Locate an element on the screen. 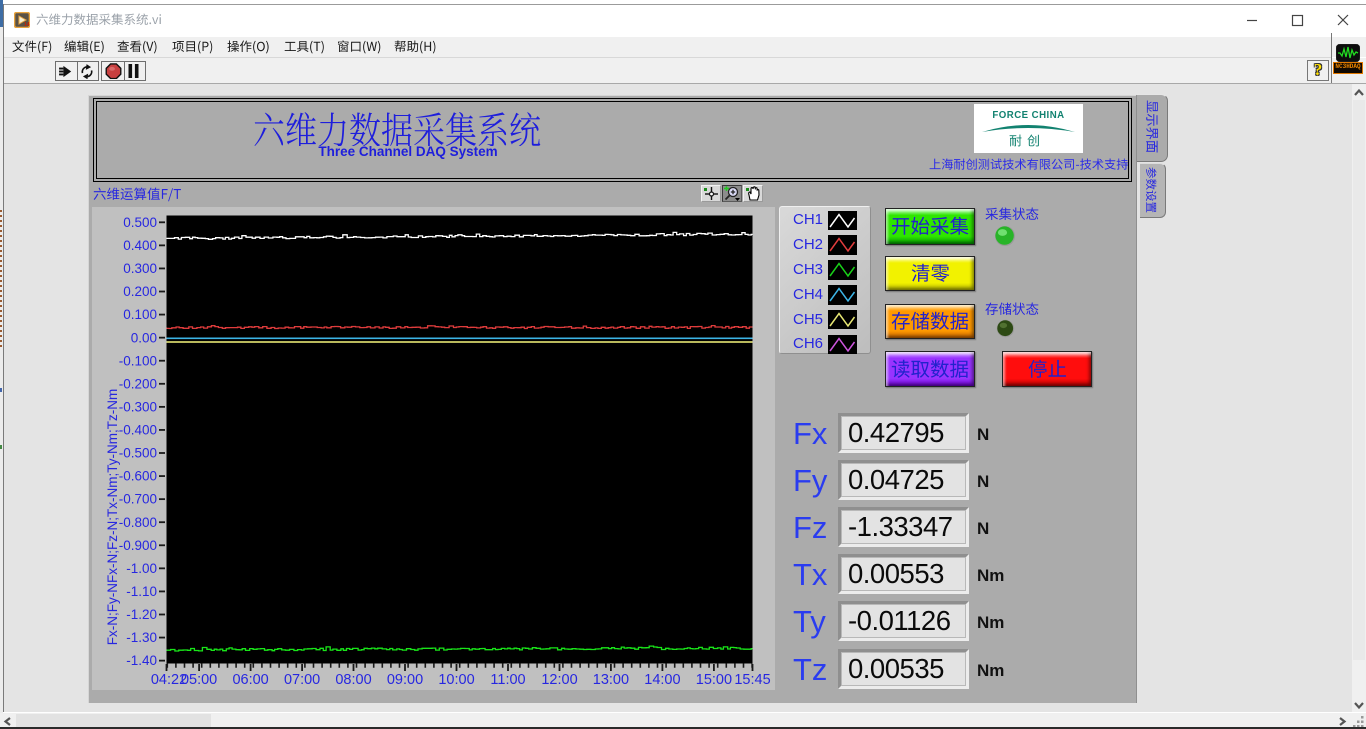 The image size is (1366, 729). svg-text: 13:00 is located at coordinates (611, 680).